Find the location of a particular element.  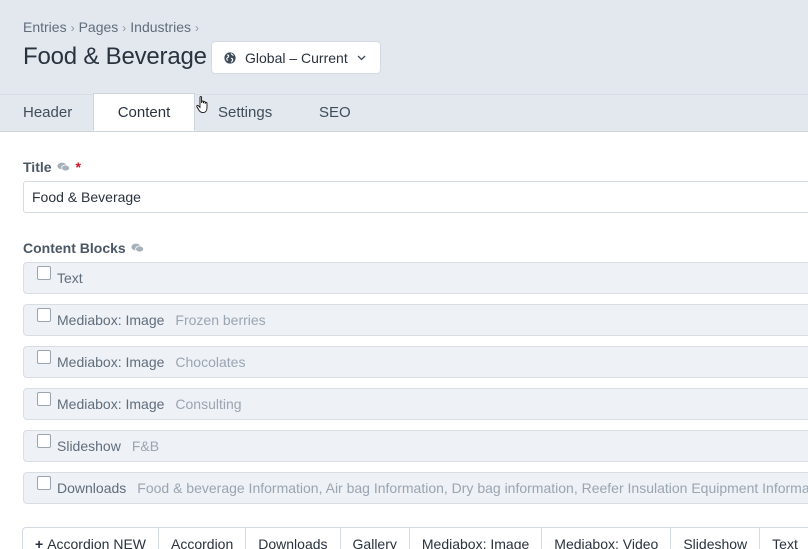

block-type: Text is located at coordinates (70, 278).